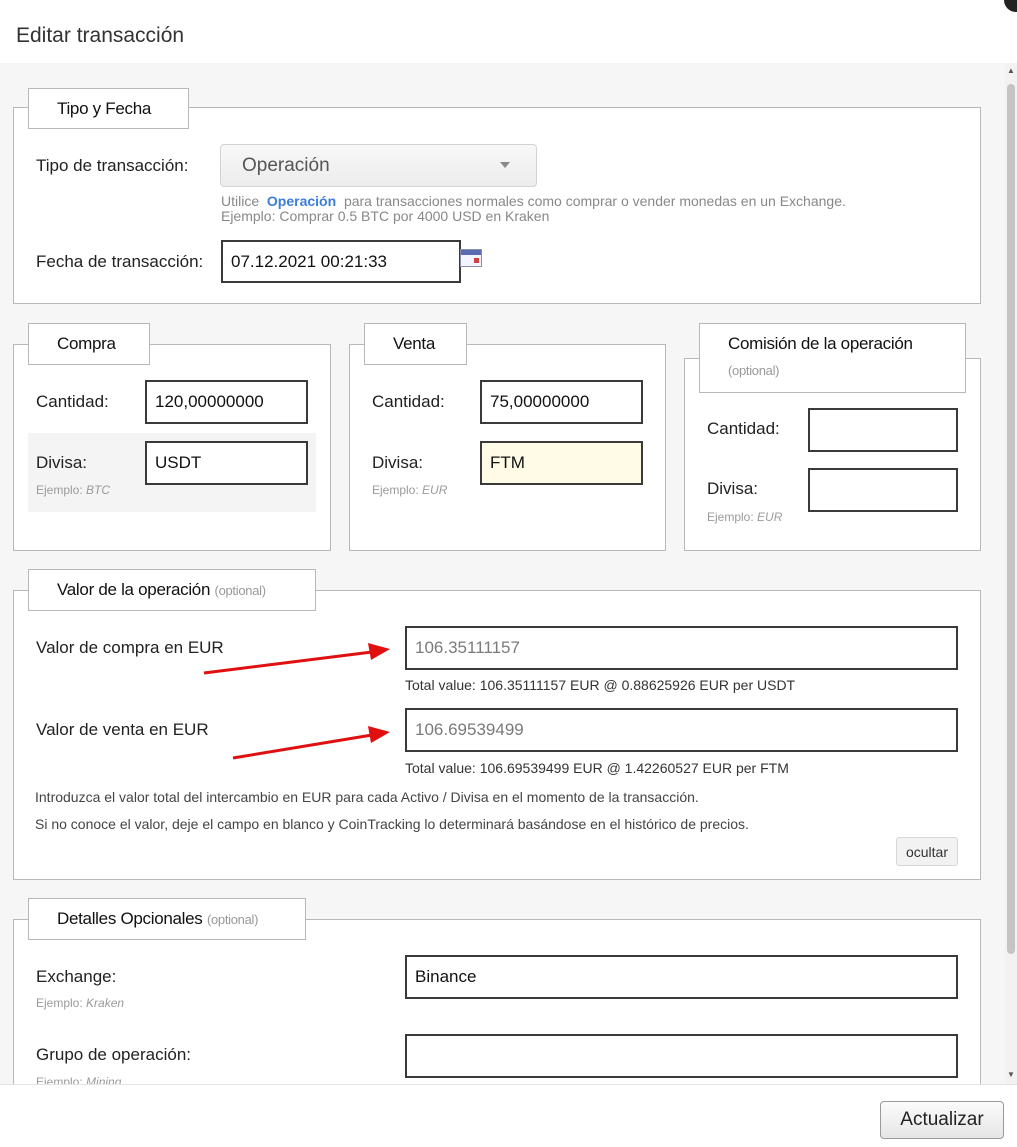  What do you see at coordinates (288, 662) in the screenshot?
I see `arrow-buy-value` at bounding box center [288, 662].